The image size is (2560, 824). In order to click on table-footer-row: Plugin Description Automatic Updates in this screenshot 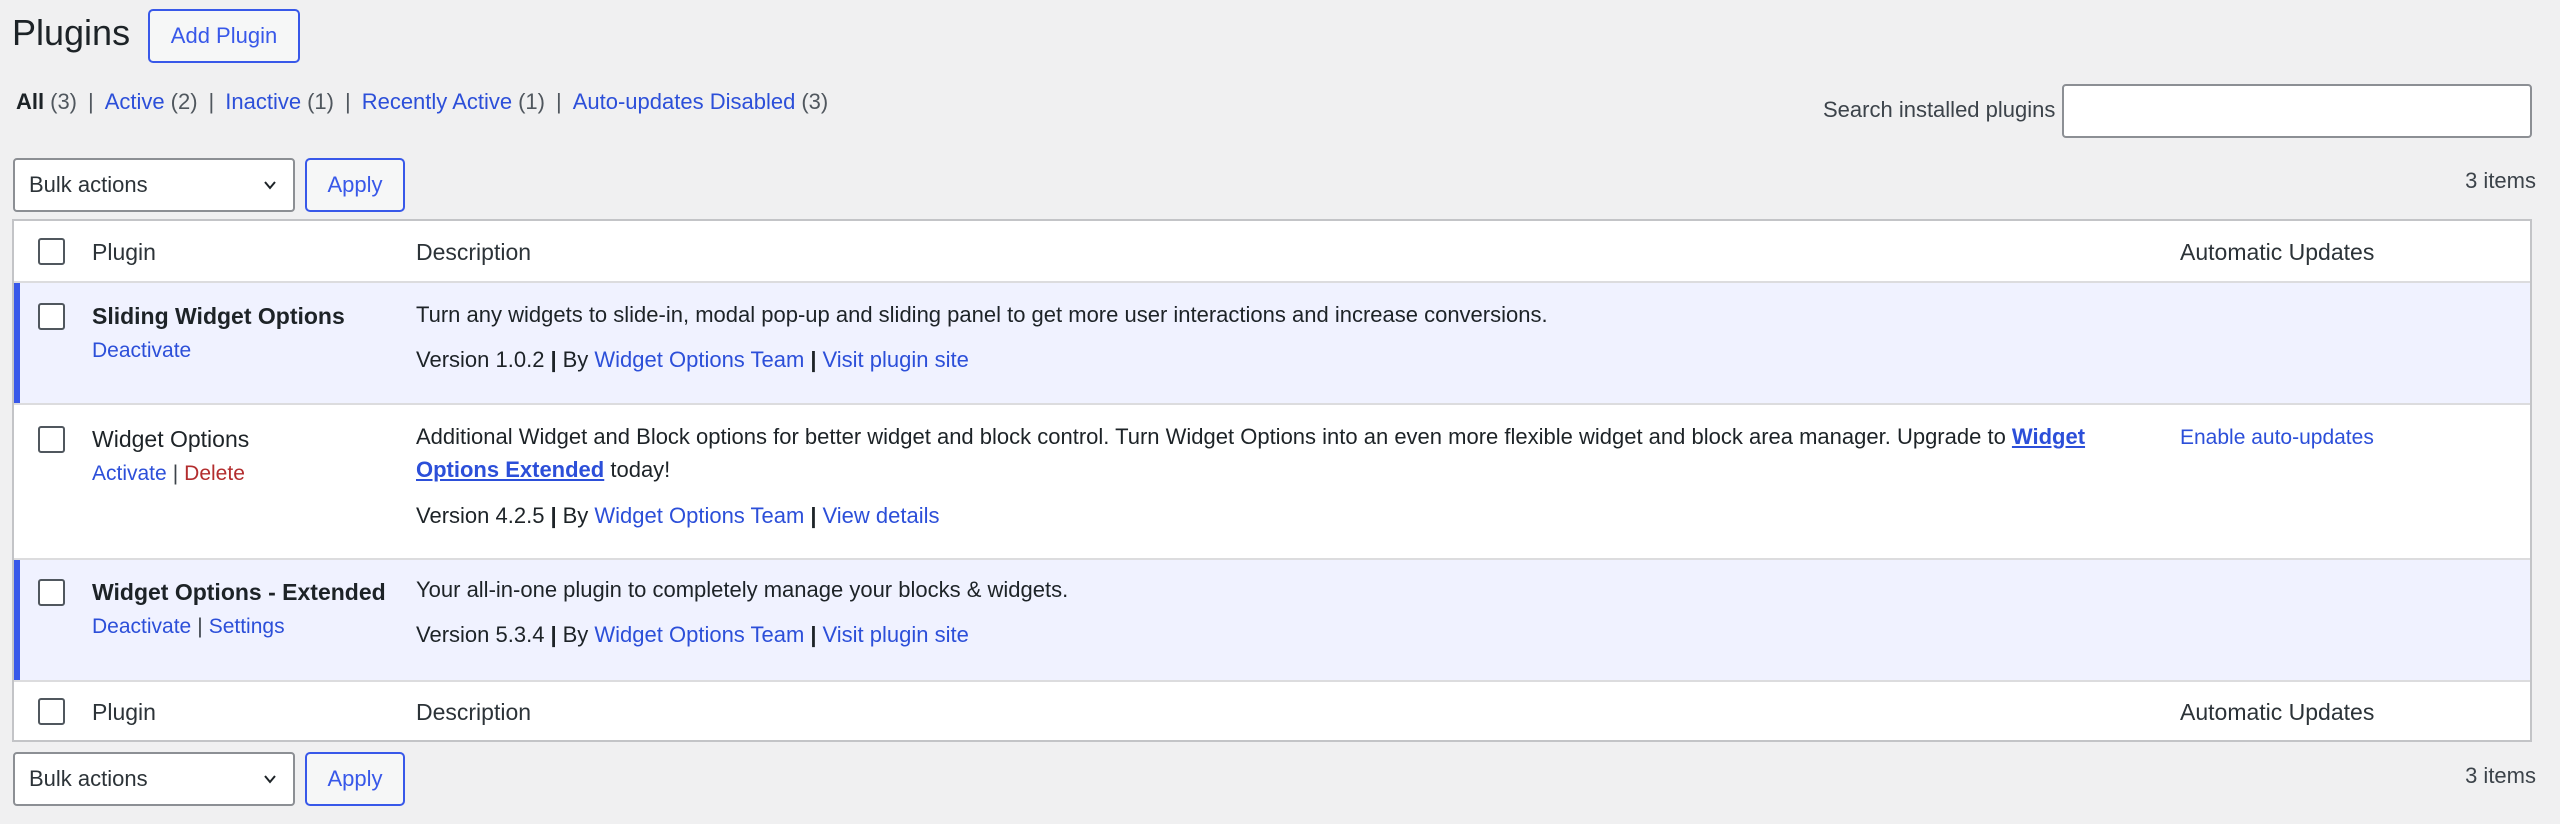, I will do `click(1272, 712)`.